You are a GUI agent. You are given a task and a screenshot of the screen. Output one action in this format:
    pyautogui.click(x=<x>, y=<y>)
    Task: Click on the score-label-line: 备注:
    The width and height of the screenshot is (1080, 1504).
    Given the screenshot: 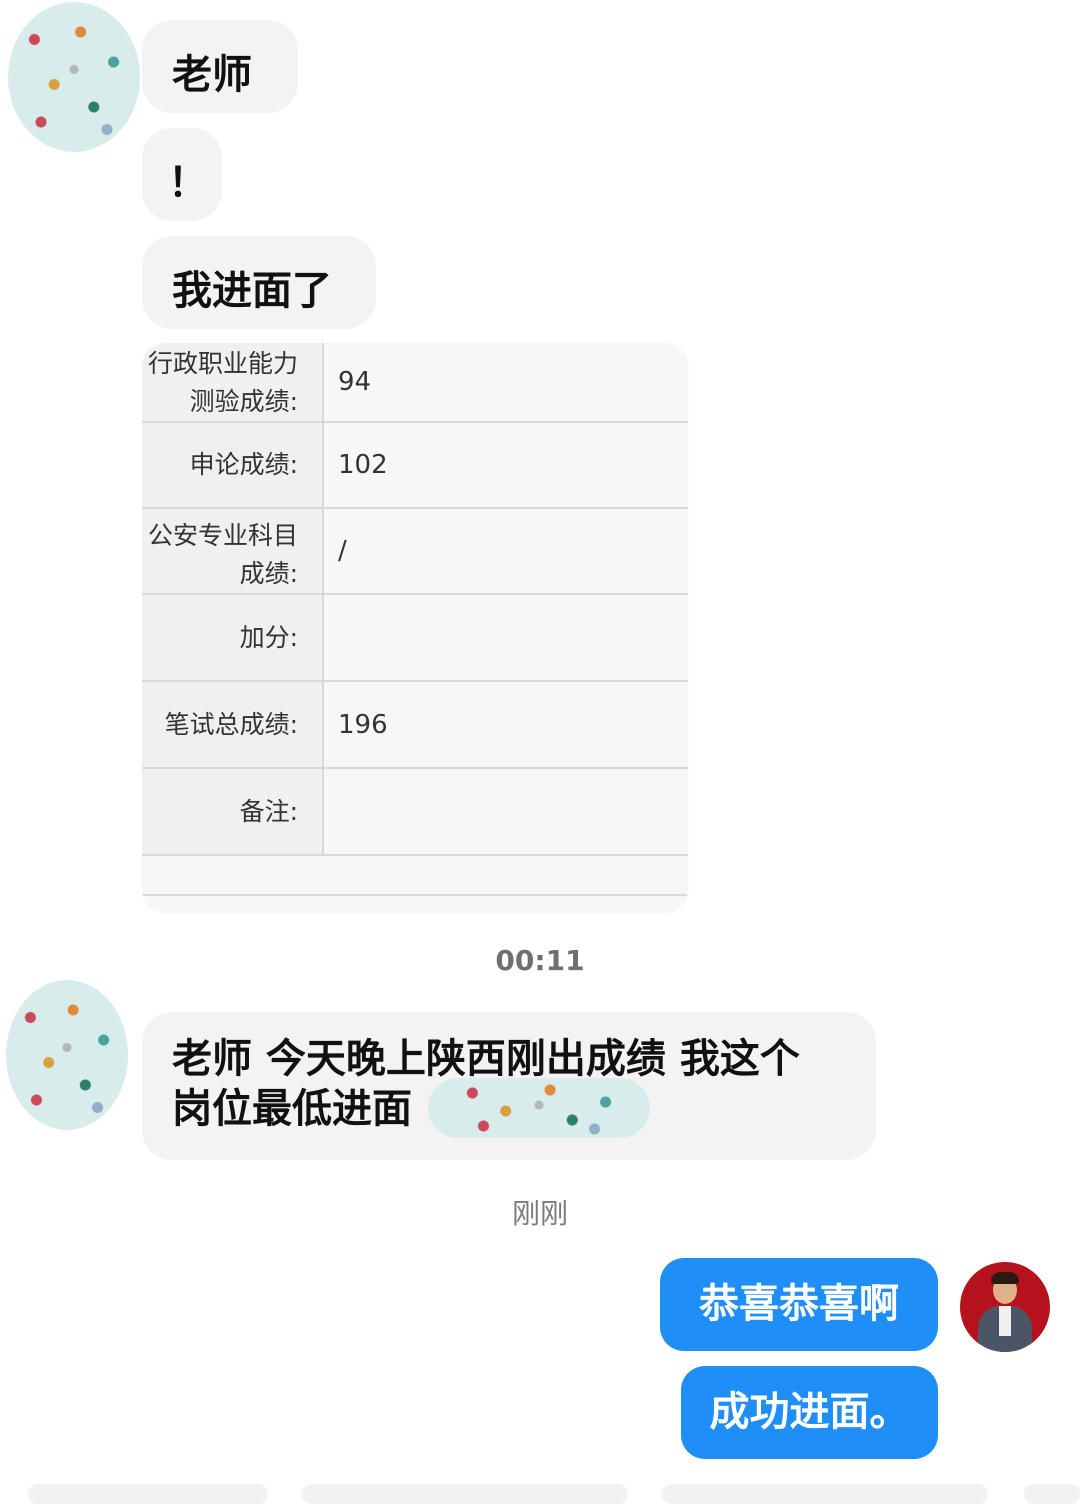 What is the action you would take?
    pyautogui.click(x=268, y=811)
    